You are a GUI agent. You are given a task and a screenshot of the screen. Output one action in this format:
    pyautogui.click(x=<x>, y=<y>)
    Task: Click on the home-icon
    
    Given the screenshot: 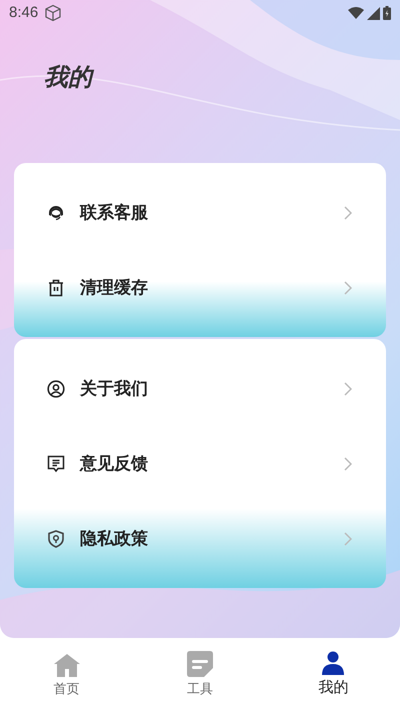 What is the action you would take?
    pyautogui.click(x=66, y=664)
    